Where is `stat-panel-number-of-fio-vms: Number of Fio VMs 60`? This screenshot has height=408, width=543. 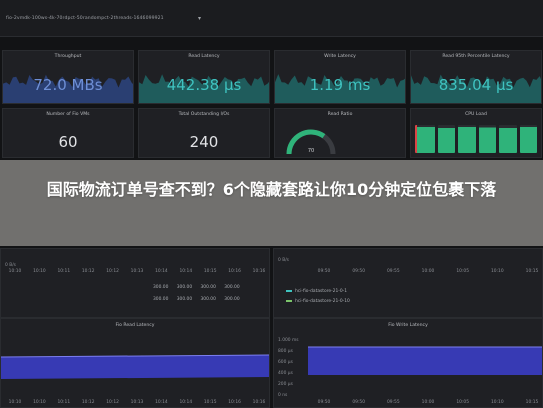 stat-panel-number-of-fio-vms: Number of Fio VMs 60 is located at coordinates (68, 133).